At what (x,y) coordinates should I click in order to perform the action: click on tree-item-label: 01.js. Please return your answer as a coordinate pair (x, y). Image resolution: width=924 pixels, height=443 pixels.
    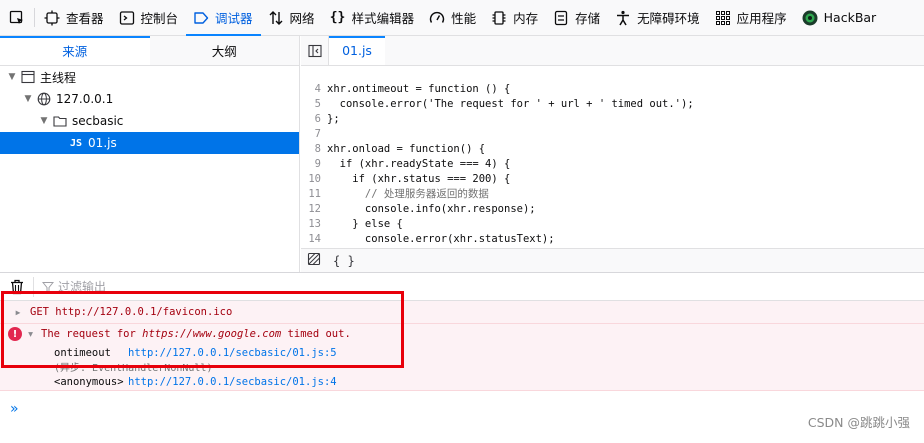
    Looking at the image, I should click on (102, 143).